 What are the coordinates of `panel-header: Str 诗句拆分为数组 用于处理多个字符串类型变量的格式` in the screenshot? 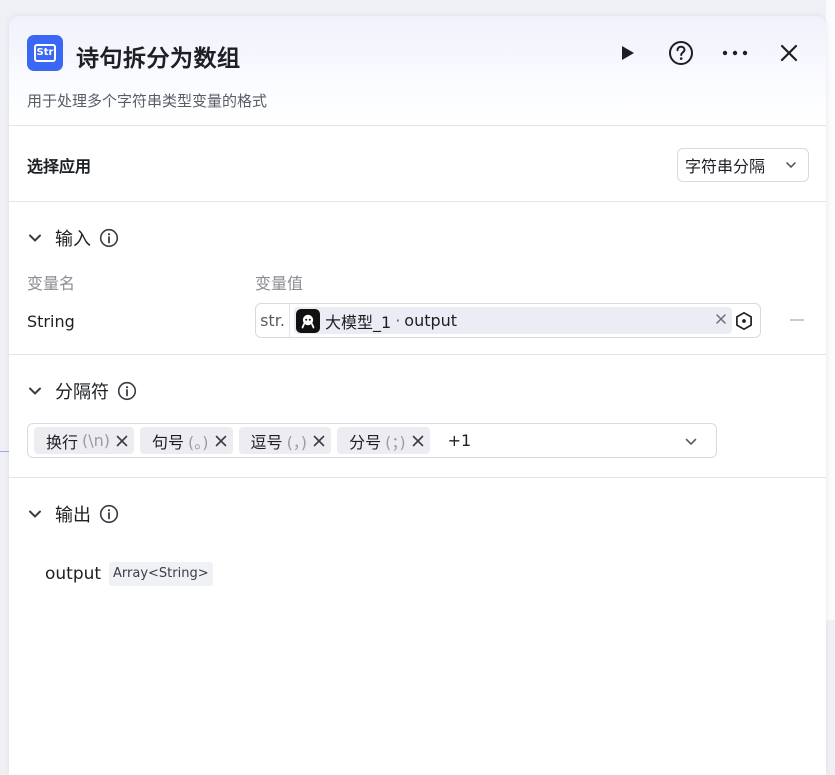 It's located at (417, 71).